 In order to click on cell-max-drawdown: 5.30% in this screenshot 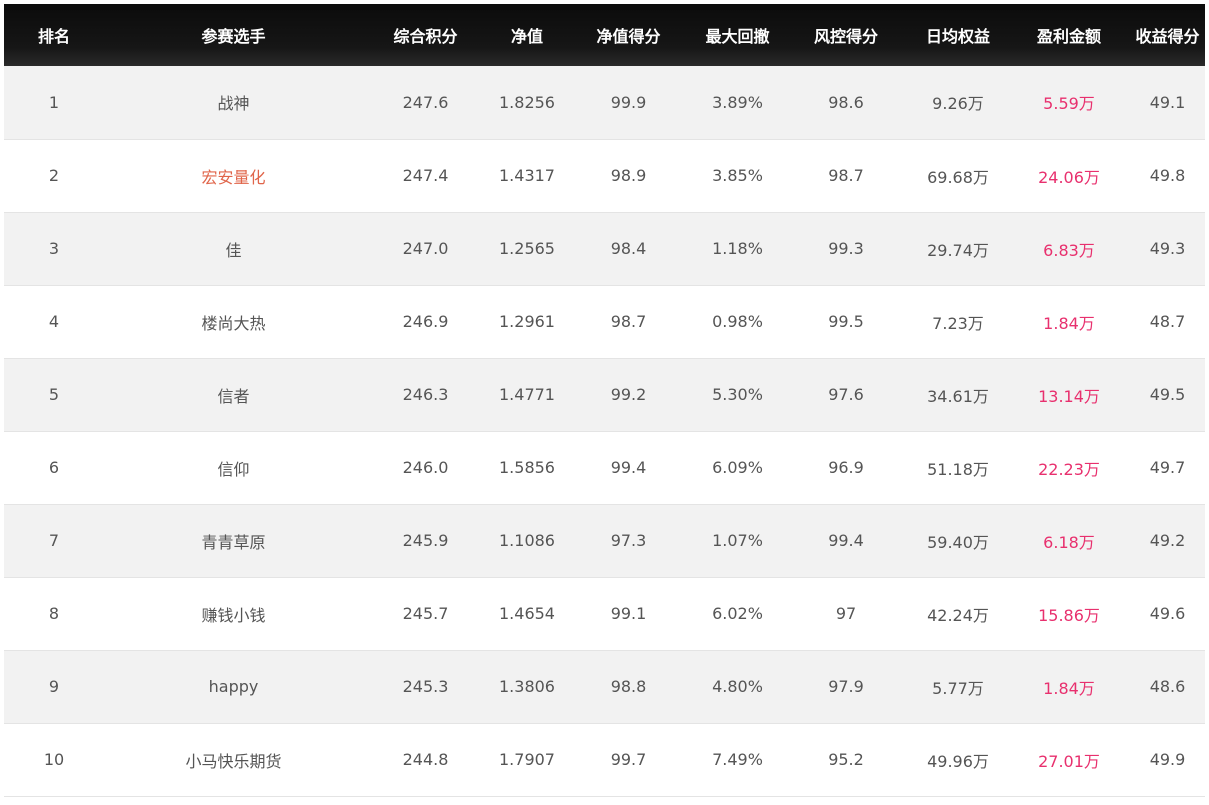, I will do `click(737, 394)`.